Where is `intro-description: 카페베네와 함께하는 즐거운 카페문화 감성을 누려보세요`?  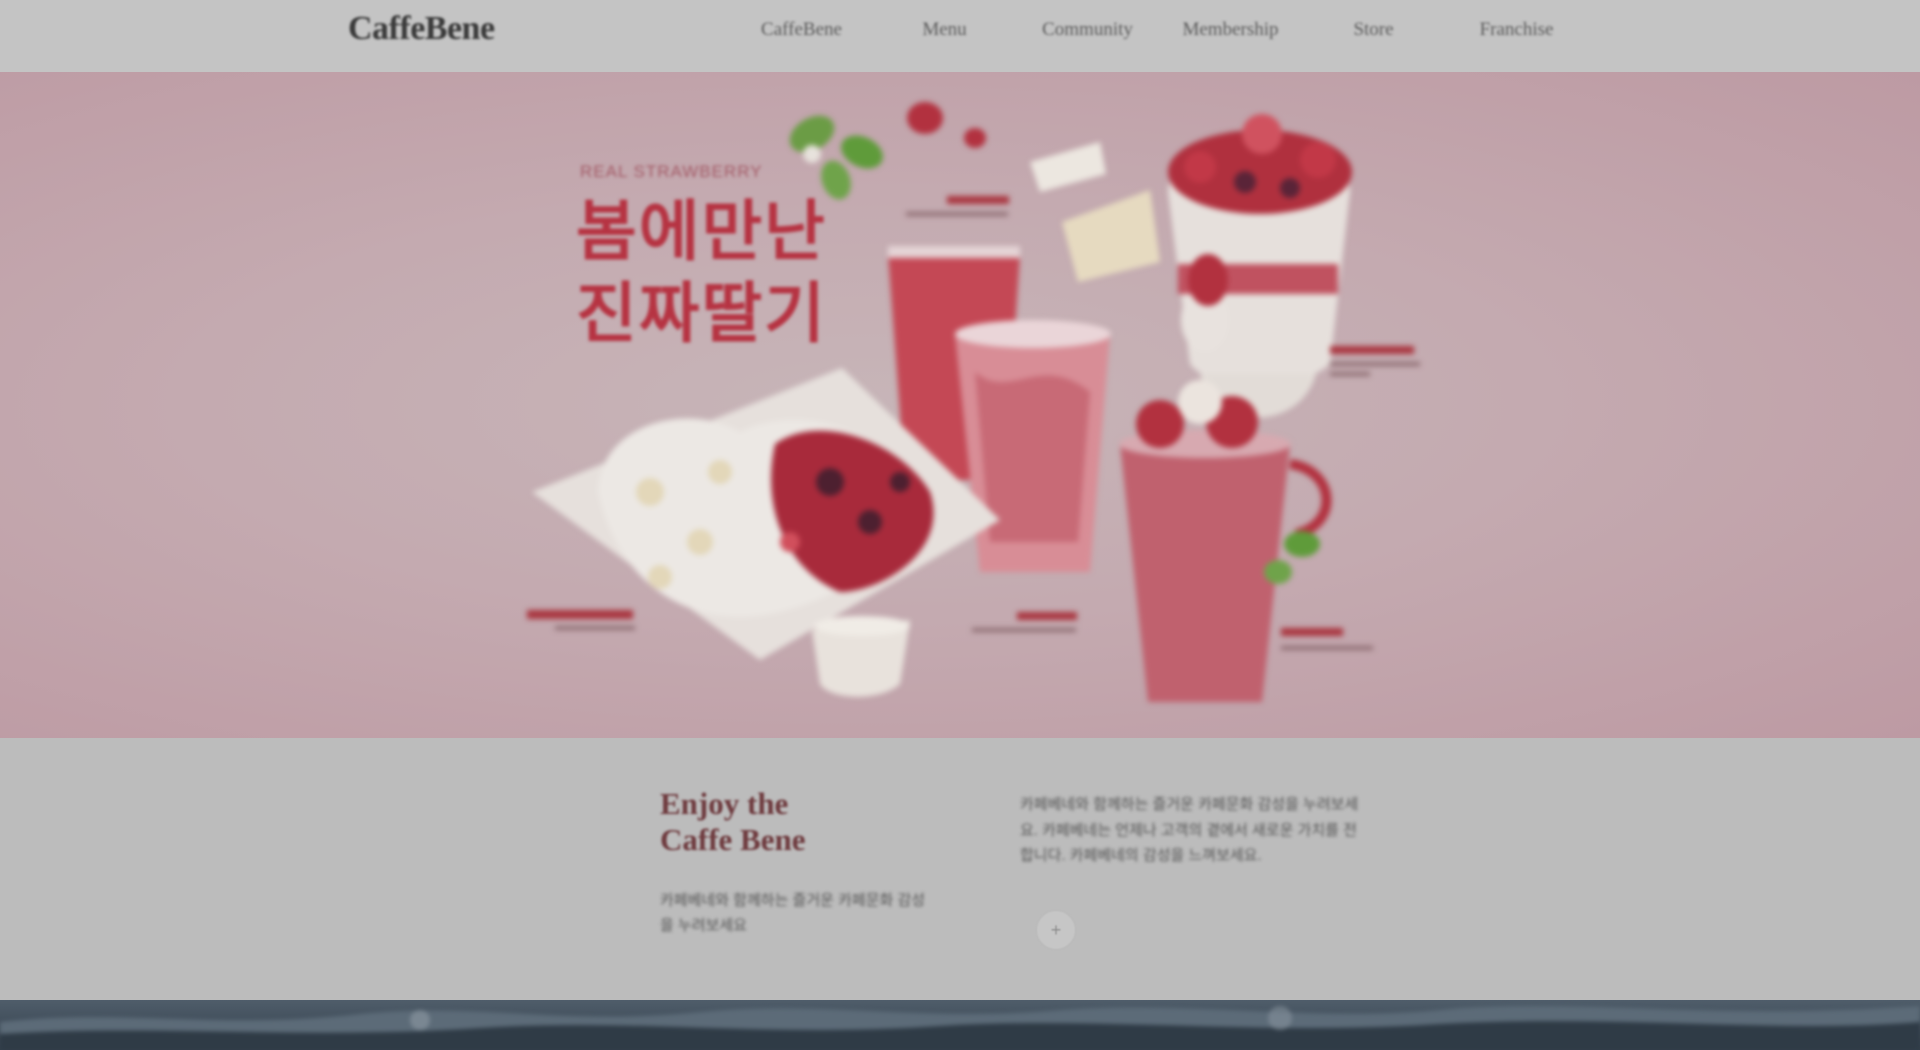
intro-description: 카페베네와 함께하는 즐거운 카페문화 감성을 누려보세요 is located at coordinates (793, 913).